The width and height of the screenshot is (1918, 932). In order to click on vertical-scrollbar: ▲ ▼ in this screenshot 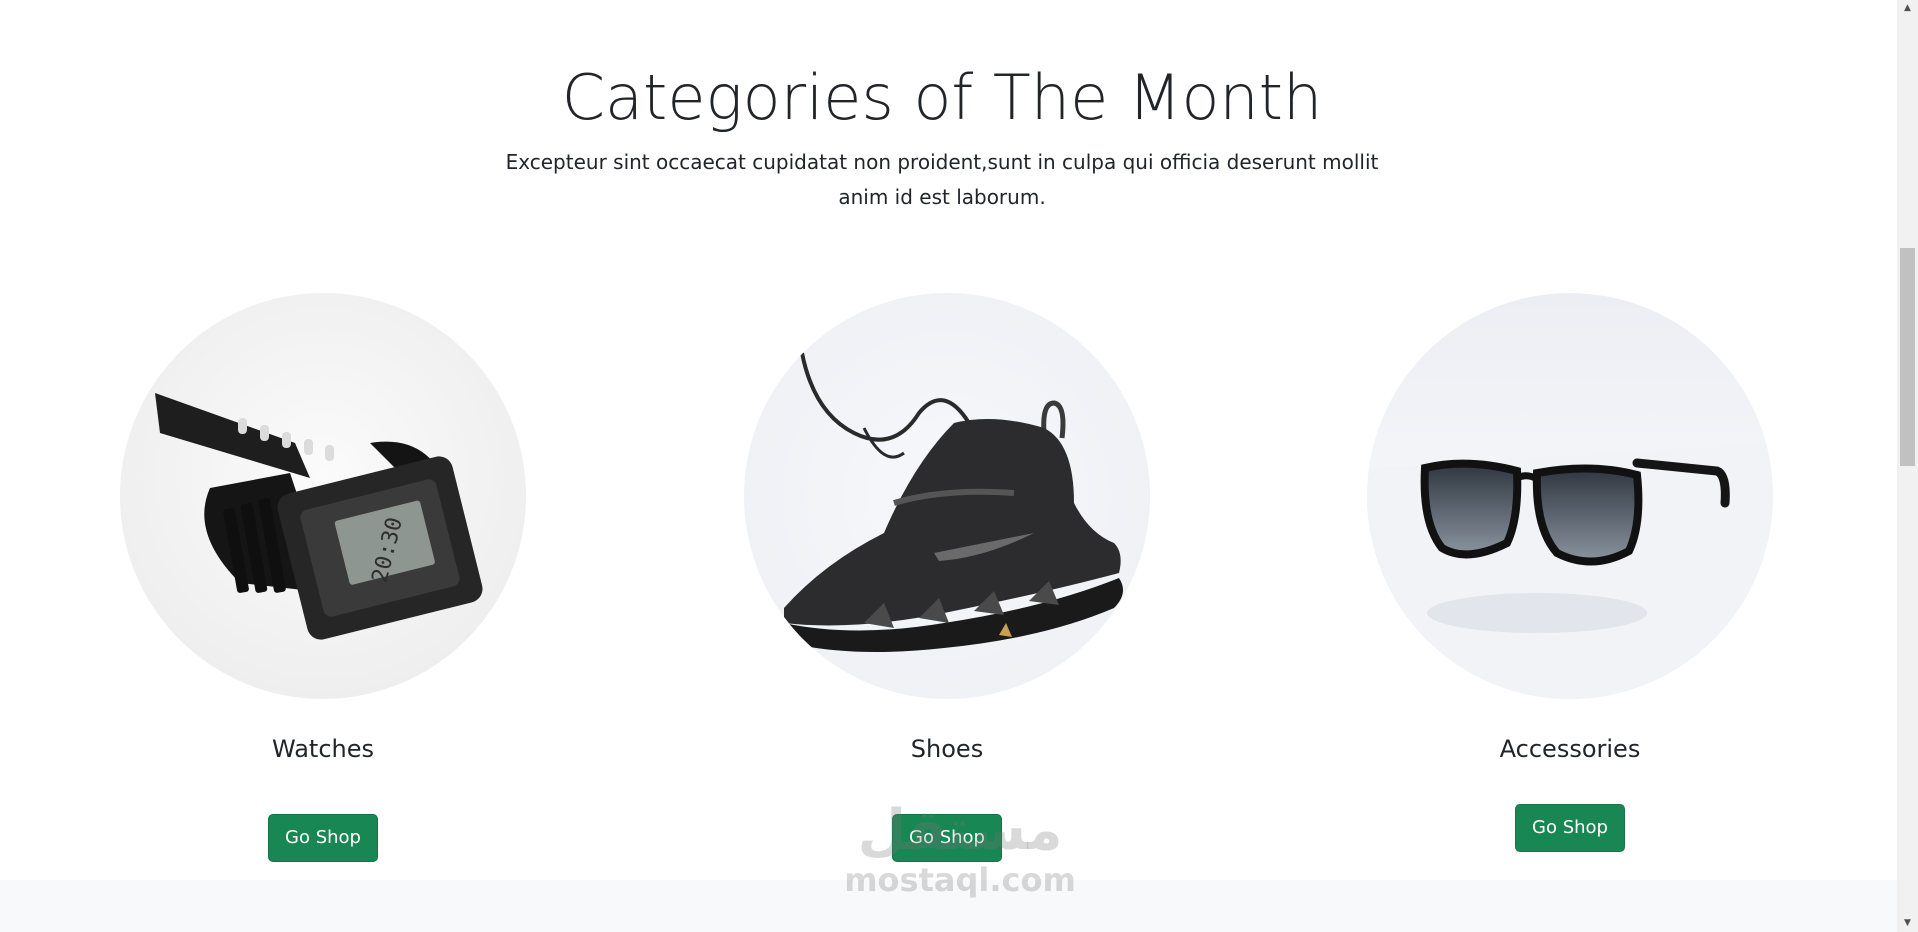, I will do `click(1907, 466)`.